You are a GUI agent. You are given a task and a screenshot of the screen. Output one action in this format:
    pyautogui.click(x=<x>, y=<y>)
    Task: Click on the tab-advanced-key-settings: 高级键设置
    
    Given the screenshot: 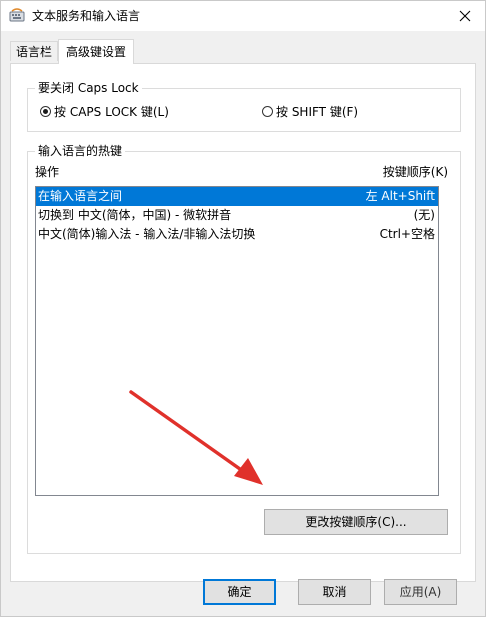 What is the action you would take?
    pyautogui.click(x=96, y=51)
    